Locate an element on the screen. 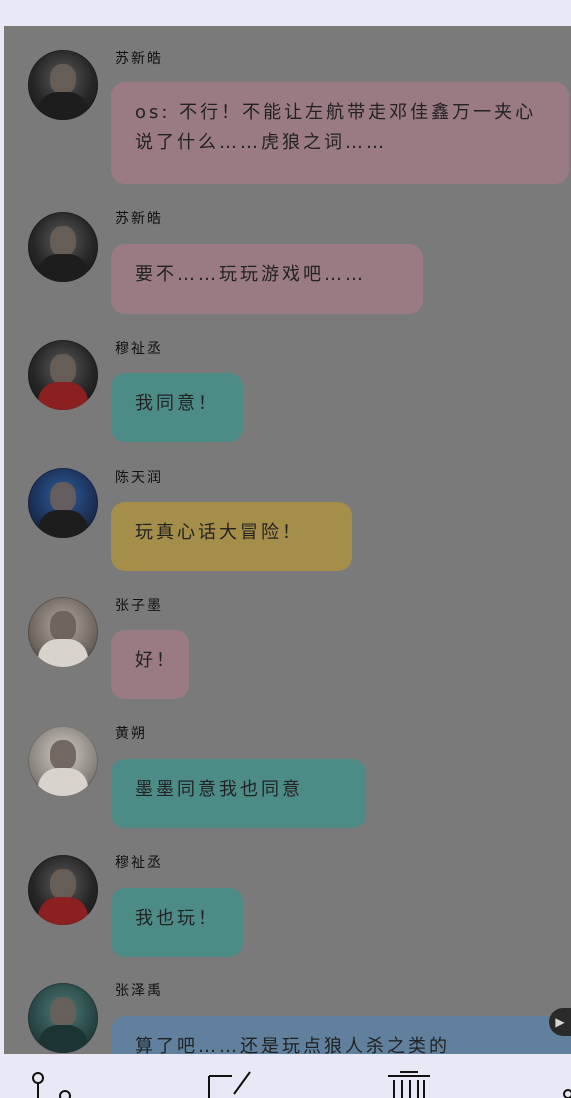  share-icon is located at coordinates (563, 1083).